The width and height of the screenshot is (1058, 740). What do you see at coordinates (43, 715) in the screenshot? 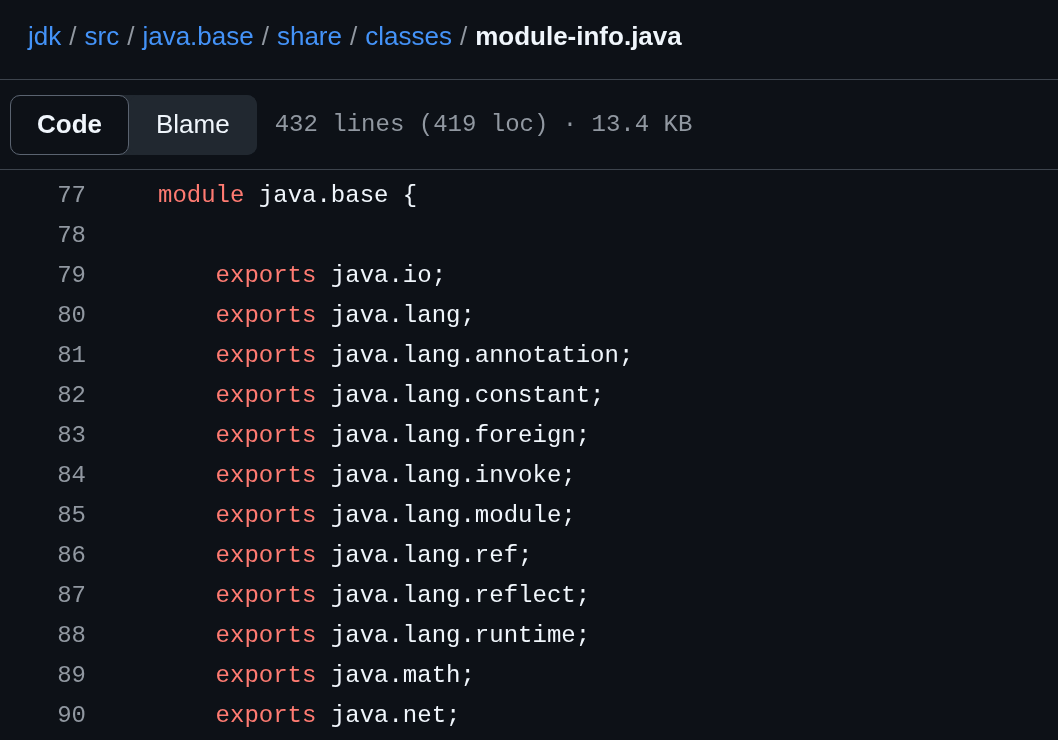
I see `line-number: 90` at bounding box center [43, 715].